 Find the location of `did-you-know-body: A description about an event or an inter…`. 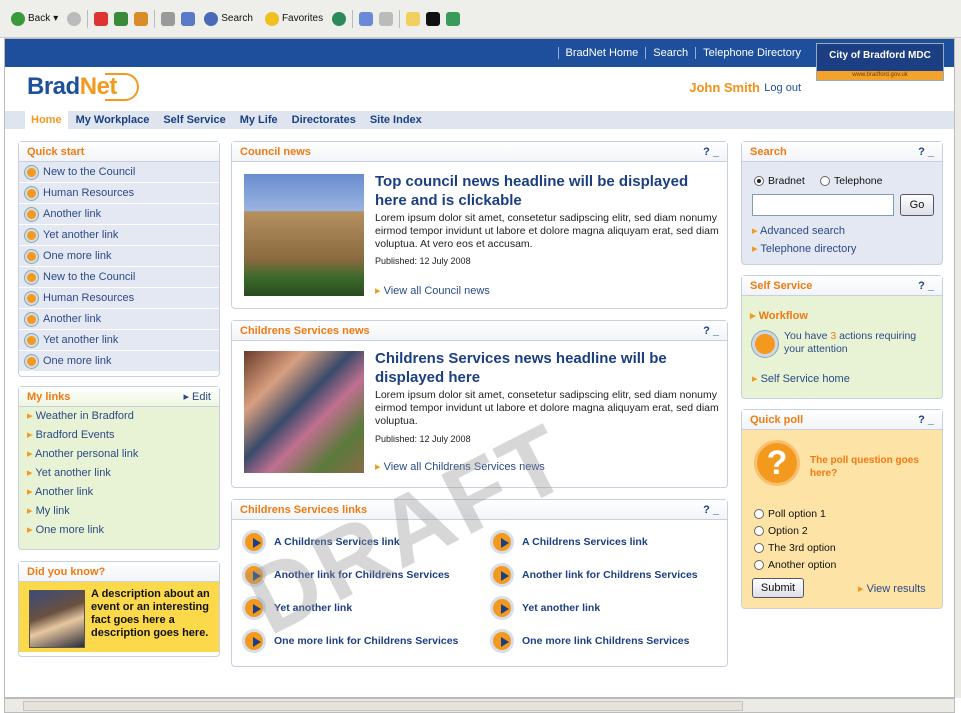

did-you-know-body: A description about an event or an inter… is located at coordinates (119, 617).